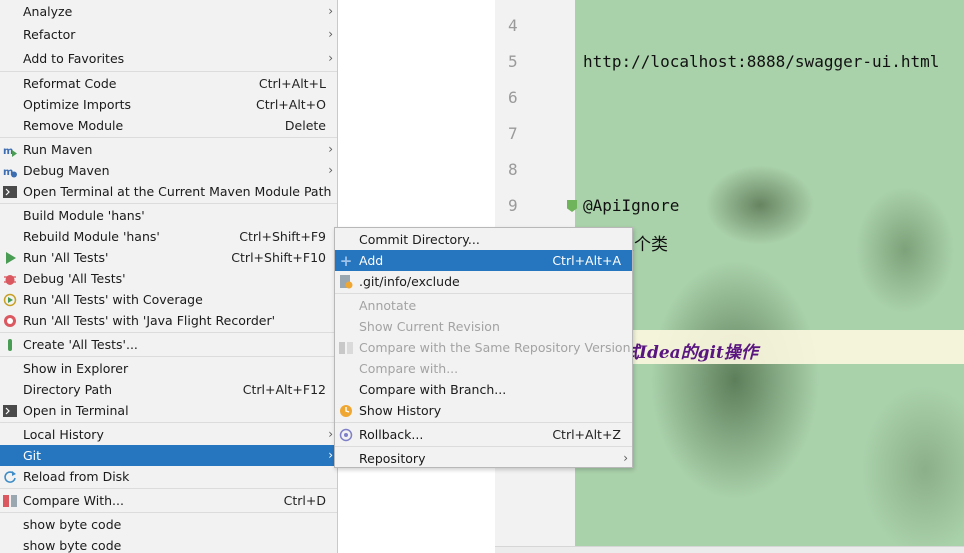 Image resolution: width=964 pixels, height=553 pixels. What do you see at coordinates (168, 389) in the screenshot?
I see `menu-item-directory-path: Directory Path Ctrl+Alt+F12` at bounding box center [168, 389].